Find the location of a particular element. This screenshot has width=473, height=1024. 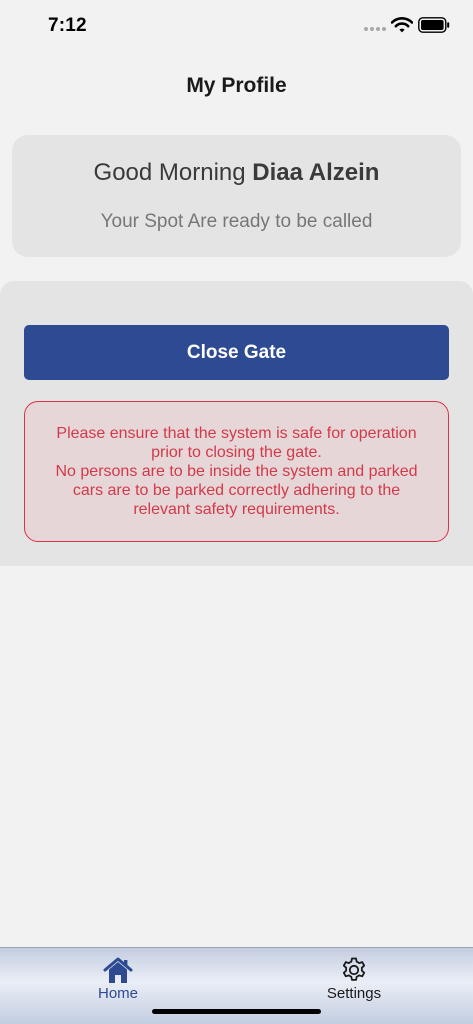

tab-home: Home is located at coordinates (118, 984).